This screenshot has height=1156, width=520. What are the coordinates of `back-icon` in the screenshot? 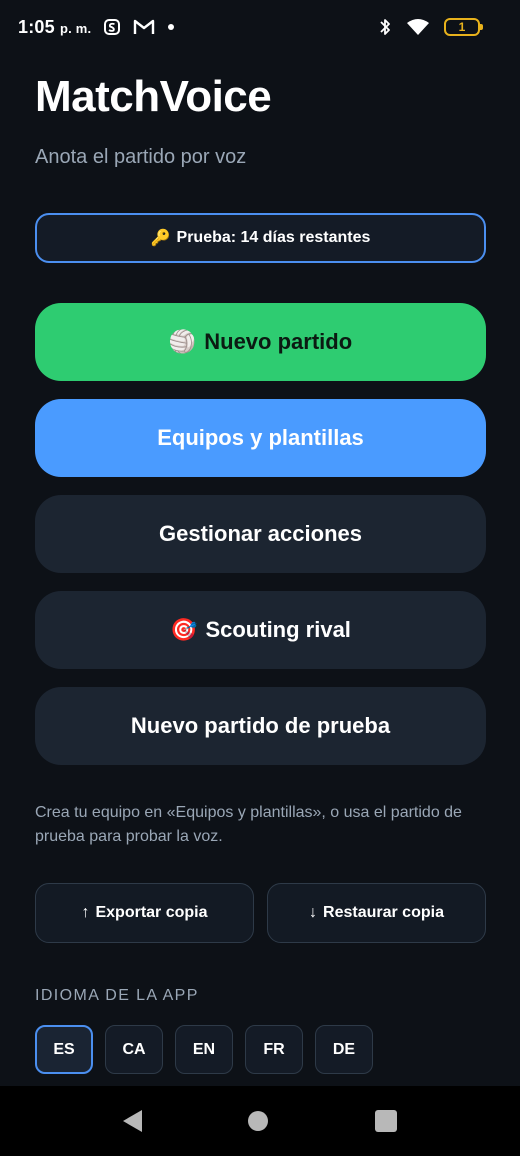 It's located at (133, 1121).